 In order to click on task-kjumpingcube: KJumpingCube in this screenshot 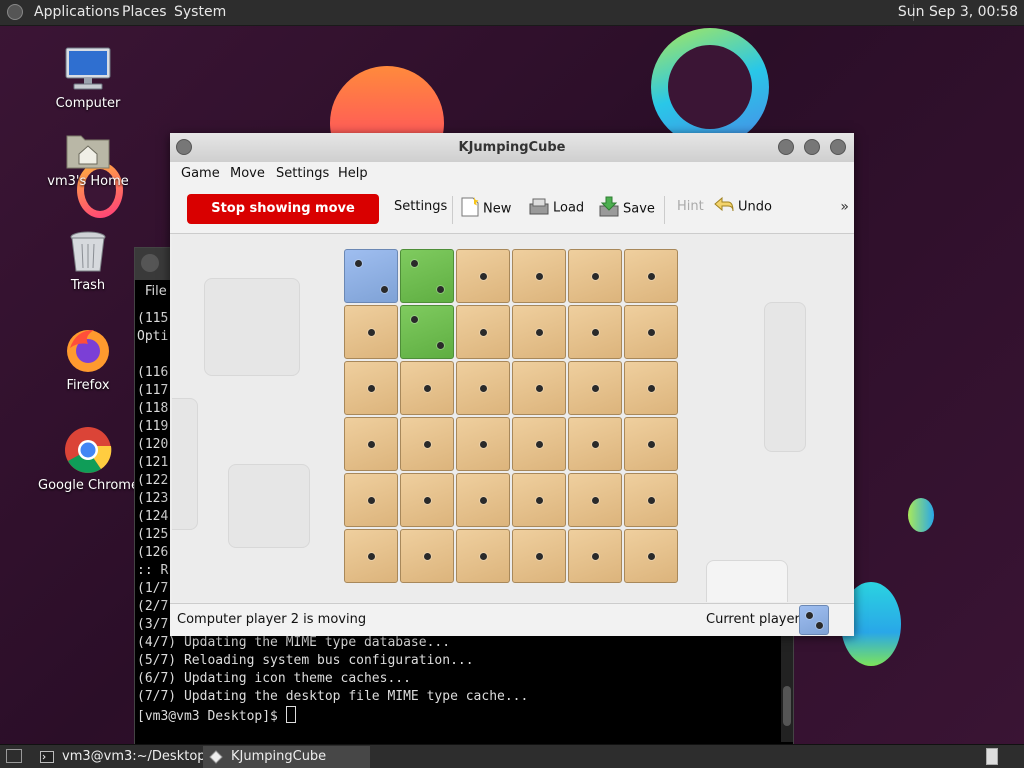, I will do `click(286, 757)`.